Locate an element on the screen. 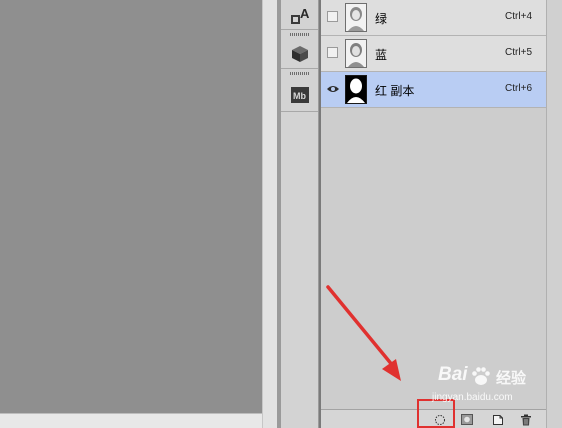  watermark-brand-tail: 经验 is located at coordinates (511, 378).